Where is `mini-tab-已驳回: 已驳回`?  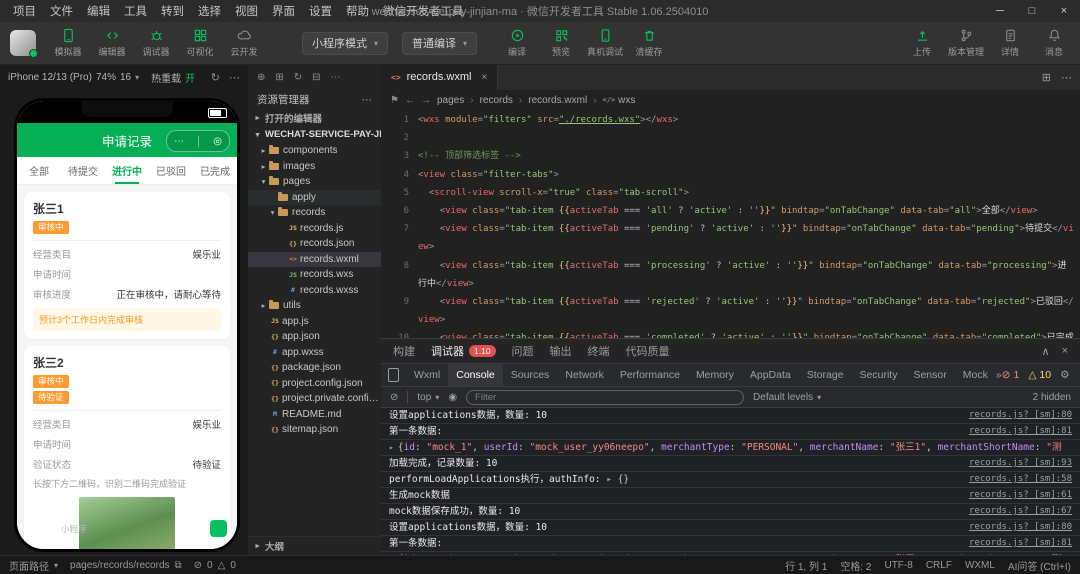 mini-tab-已驳回: 已驳回 is located at coordinates (171, 170).